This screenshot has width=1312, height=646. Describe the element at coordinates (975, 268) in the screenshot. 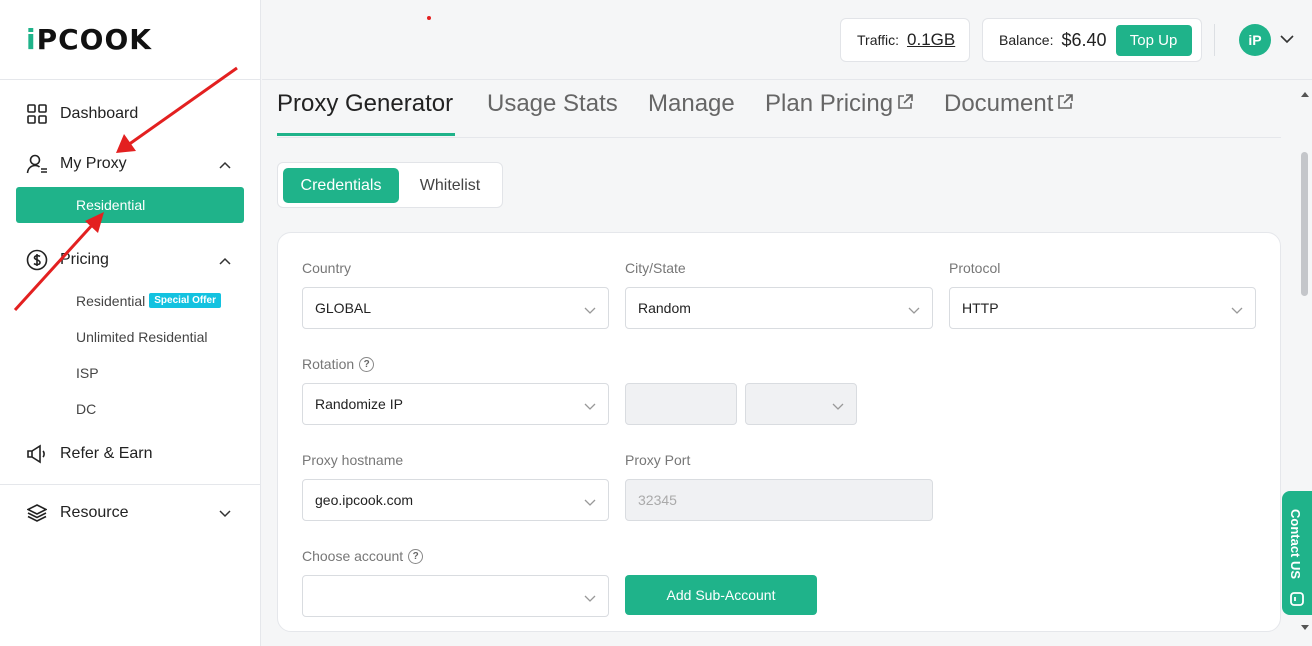

I see `protocol-label: Protocol` at that location.